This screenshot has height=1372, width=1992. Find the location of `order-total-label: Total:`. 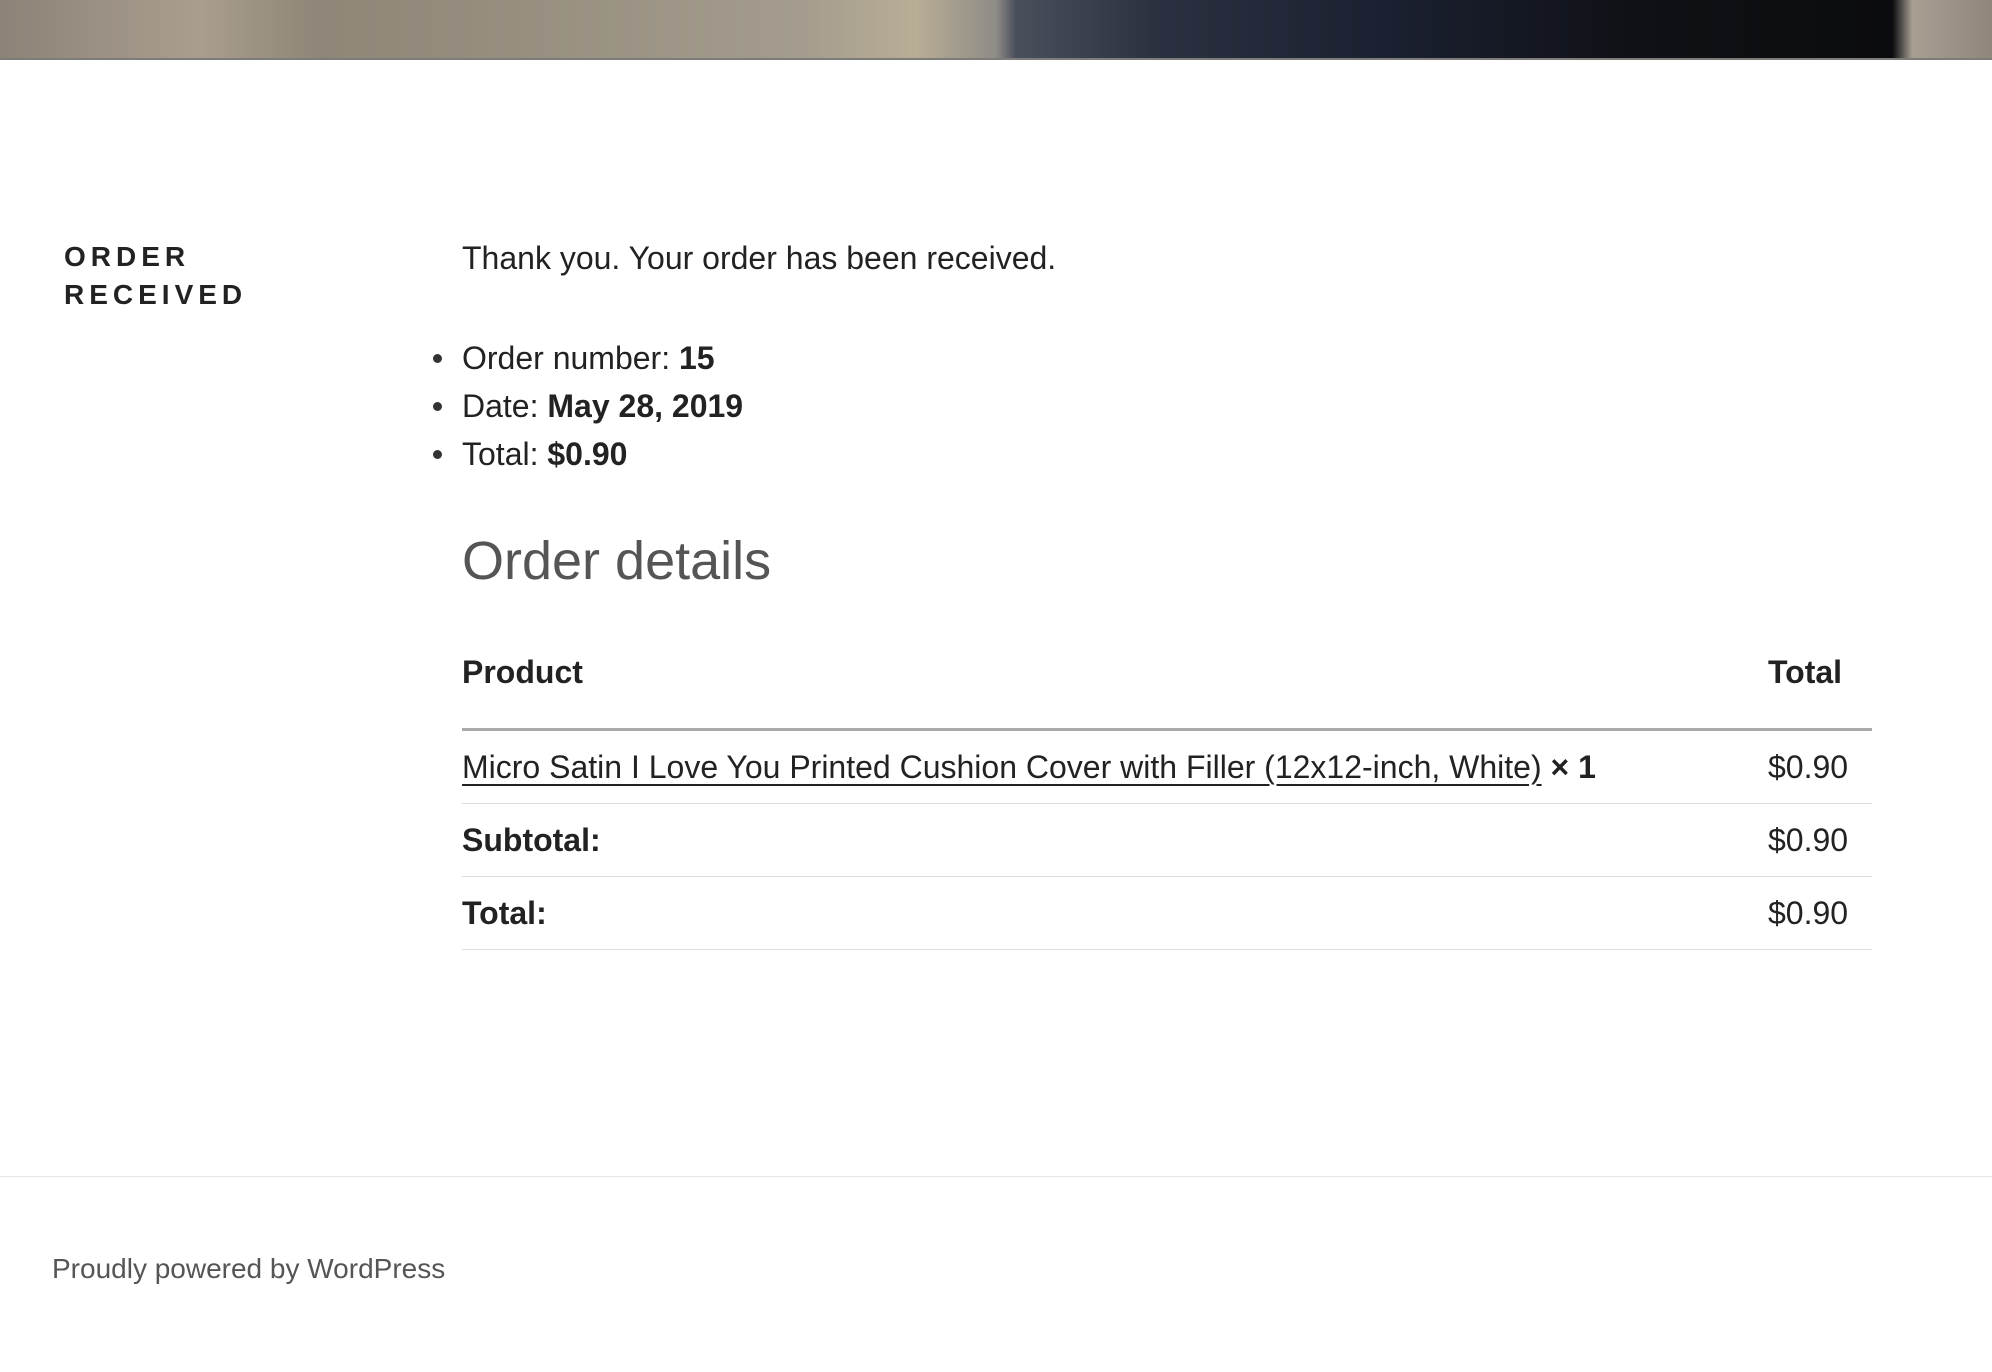

order-total-label: Total: is located at coordinates (505, 454).